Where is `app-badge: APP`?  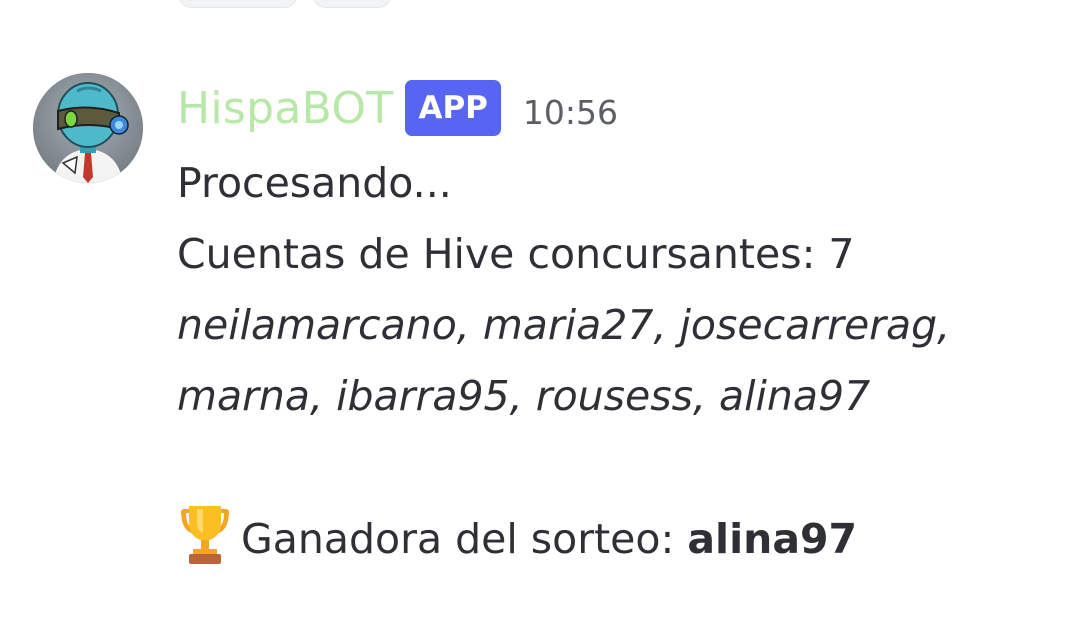 app-badge: APP is located at coordinates (453, 108).